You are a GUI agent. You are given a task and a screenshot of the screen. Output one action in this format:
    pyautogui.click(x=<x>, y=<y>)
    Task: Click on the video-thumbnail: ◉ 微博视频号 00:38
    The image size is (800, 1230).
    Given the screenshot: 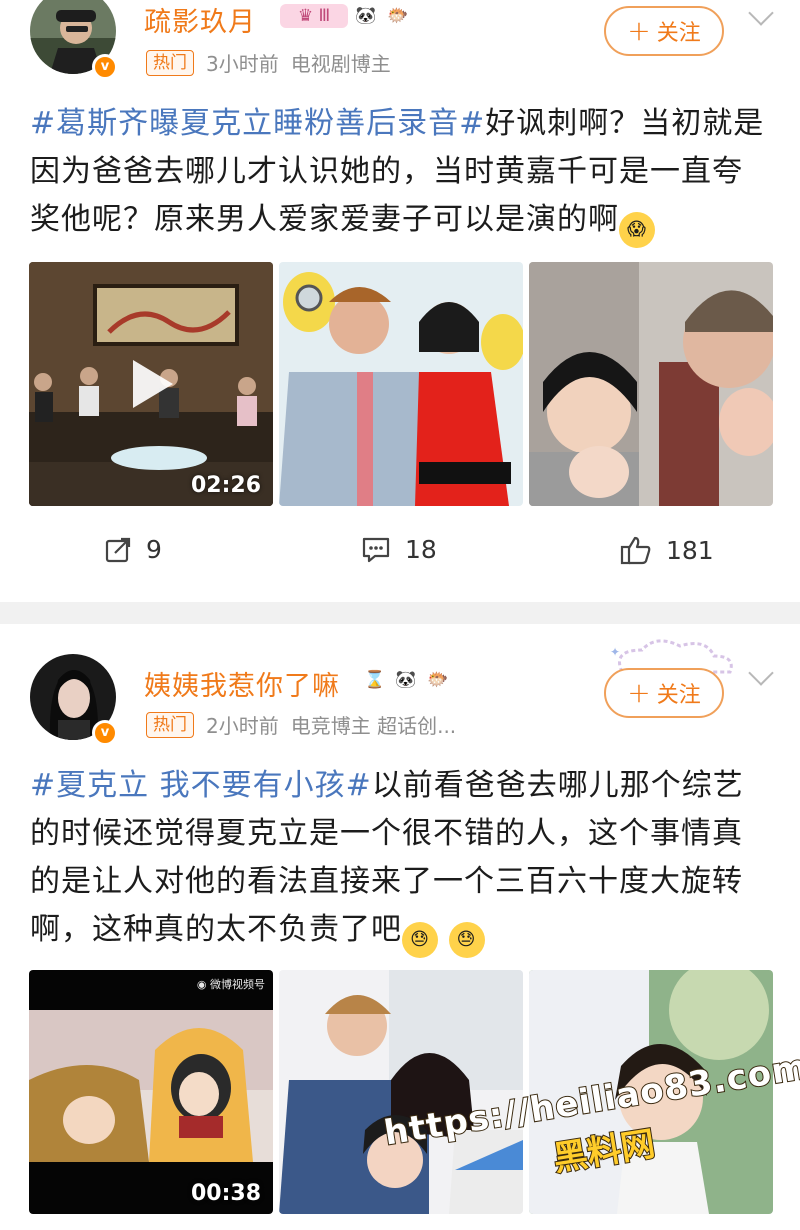 What is the action you would take?
    pyautogui.click(x=151, y=1092)
    